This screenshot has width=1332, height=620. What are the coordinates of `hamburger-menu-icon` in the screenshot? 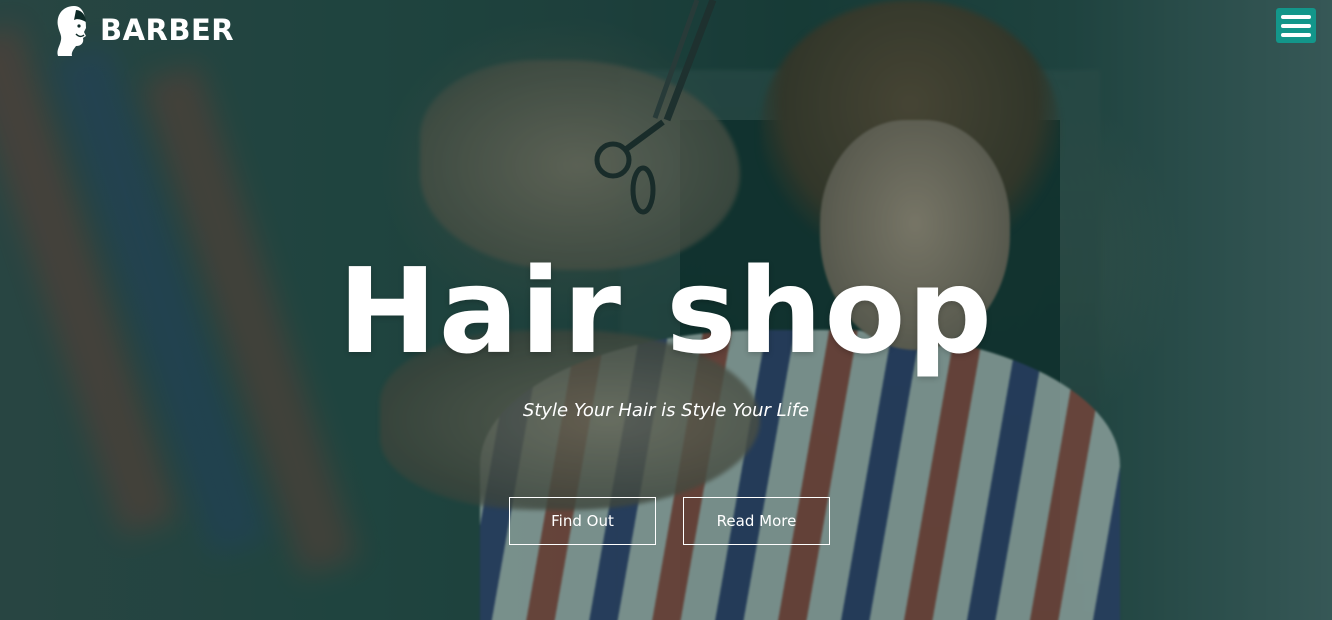 It's located at (1296, 25).